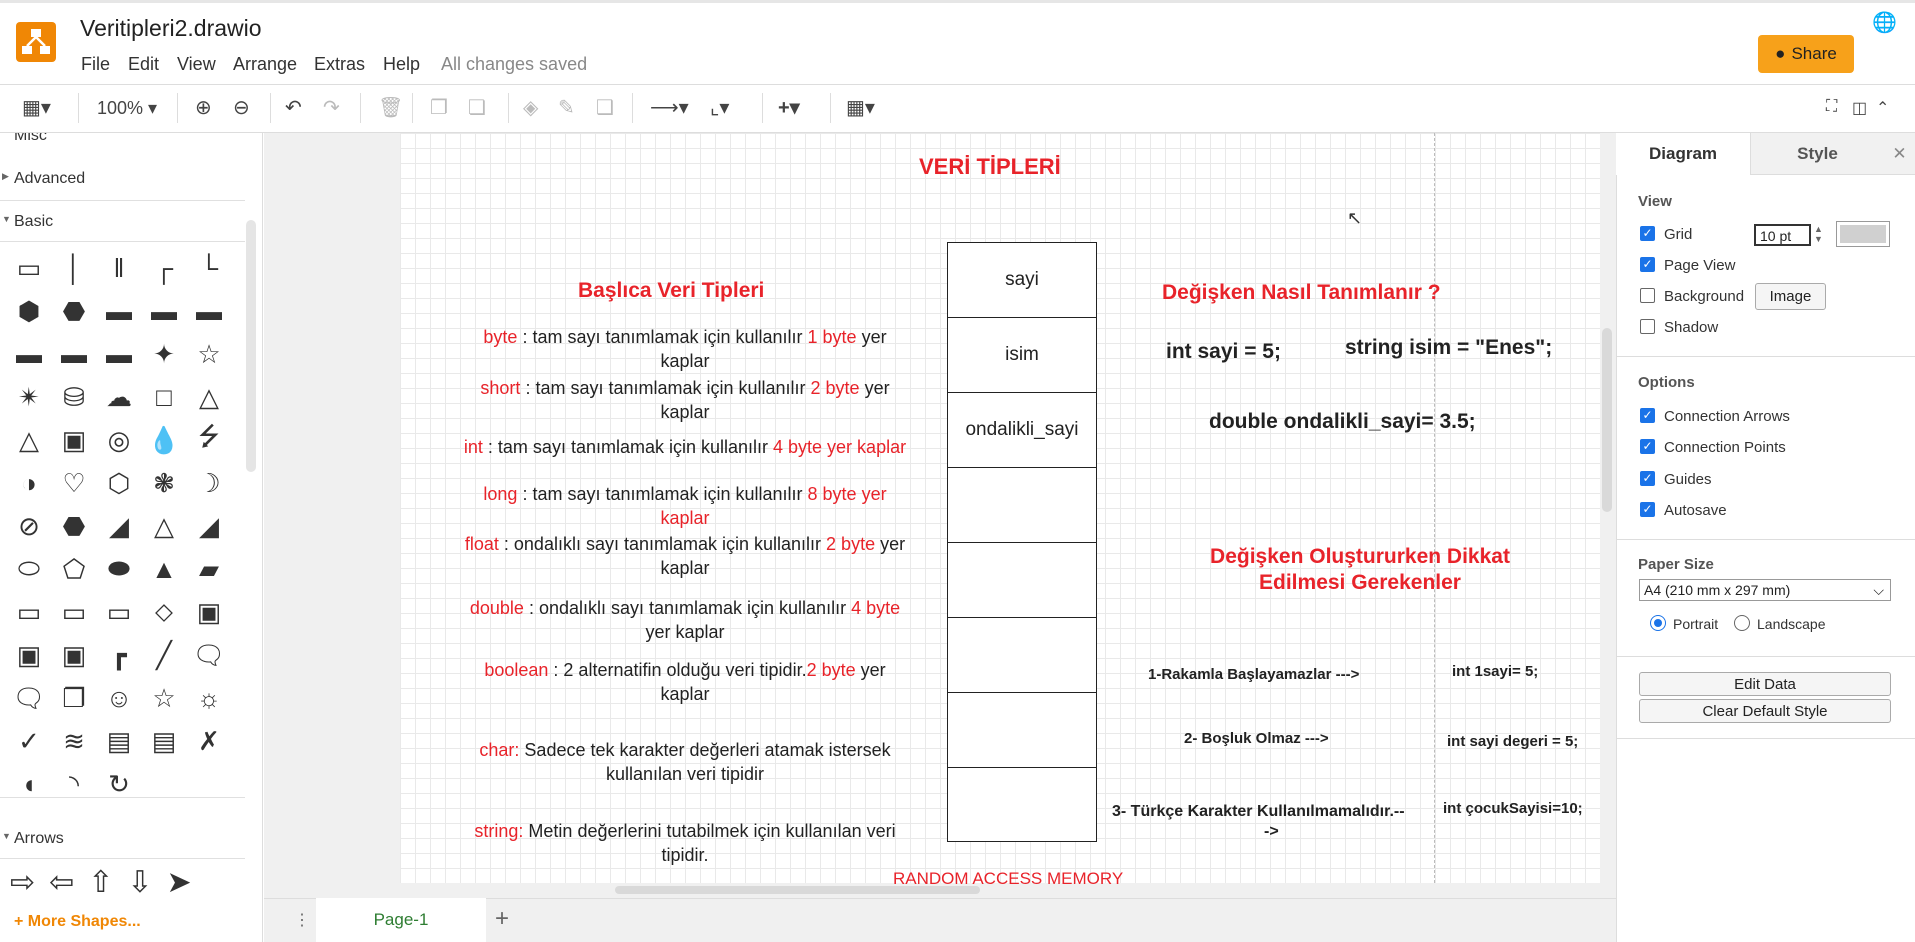 The image size is (1915, 942). Describe the element at coordinates (1513, 808) in the screenshot. I see `rule-3-example: int çocukSayisi=10;` at that location.